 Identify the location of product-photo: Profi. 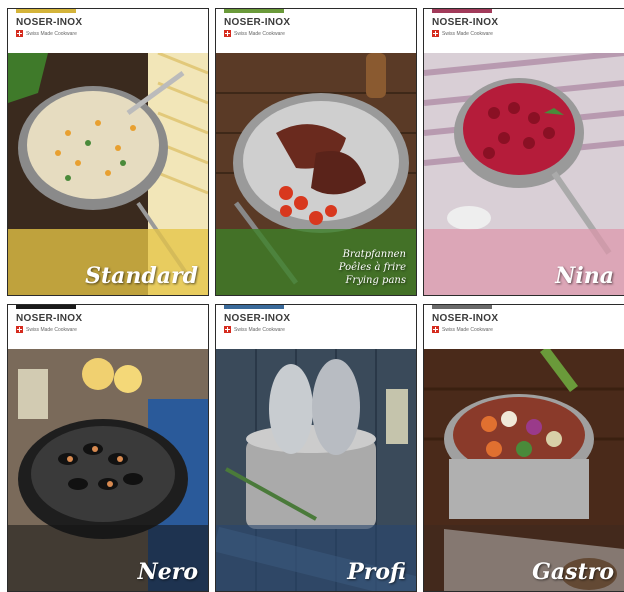
(316, 470).